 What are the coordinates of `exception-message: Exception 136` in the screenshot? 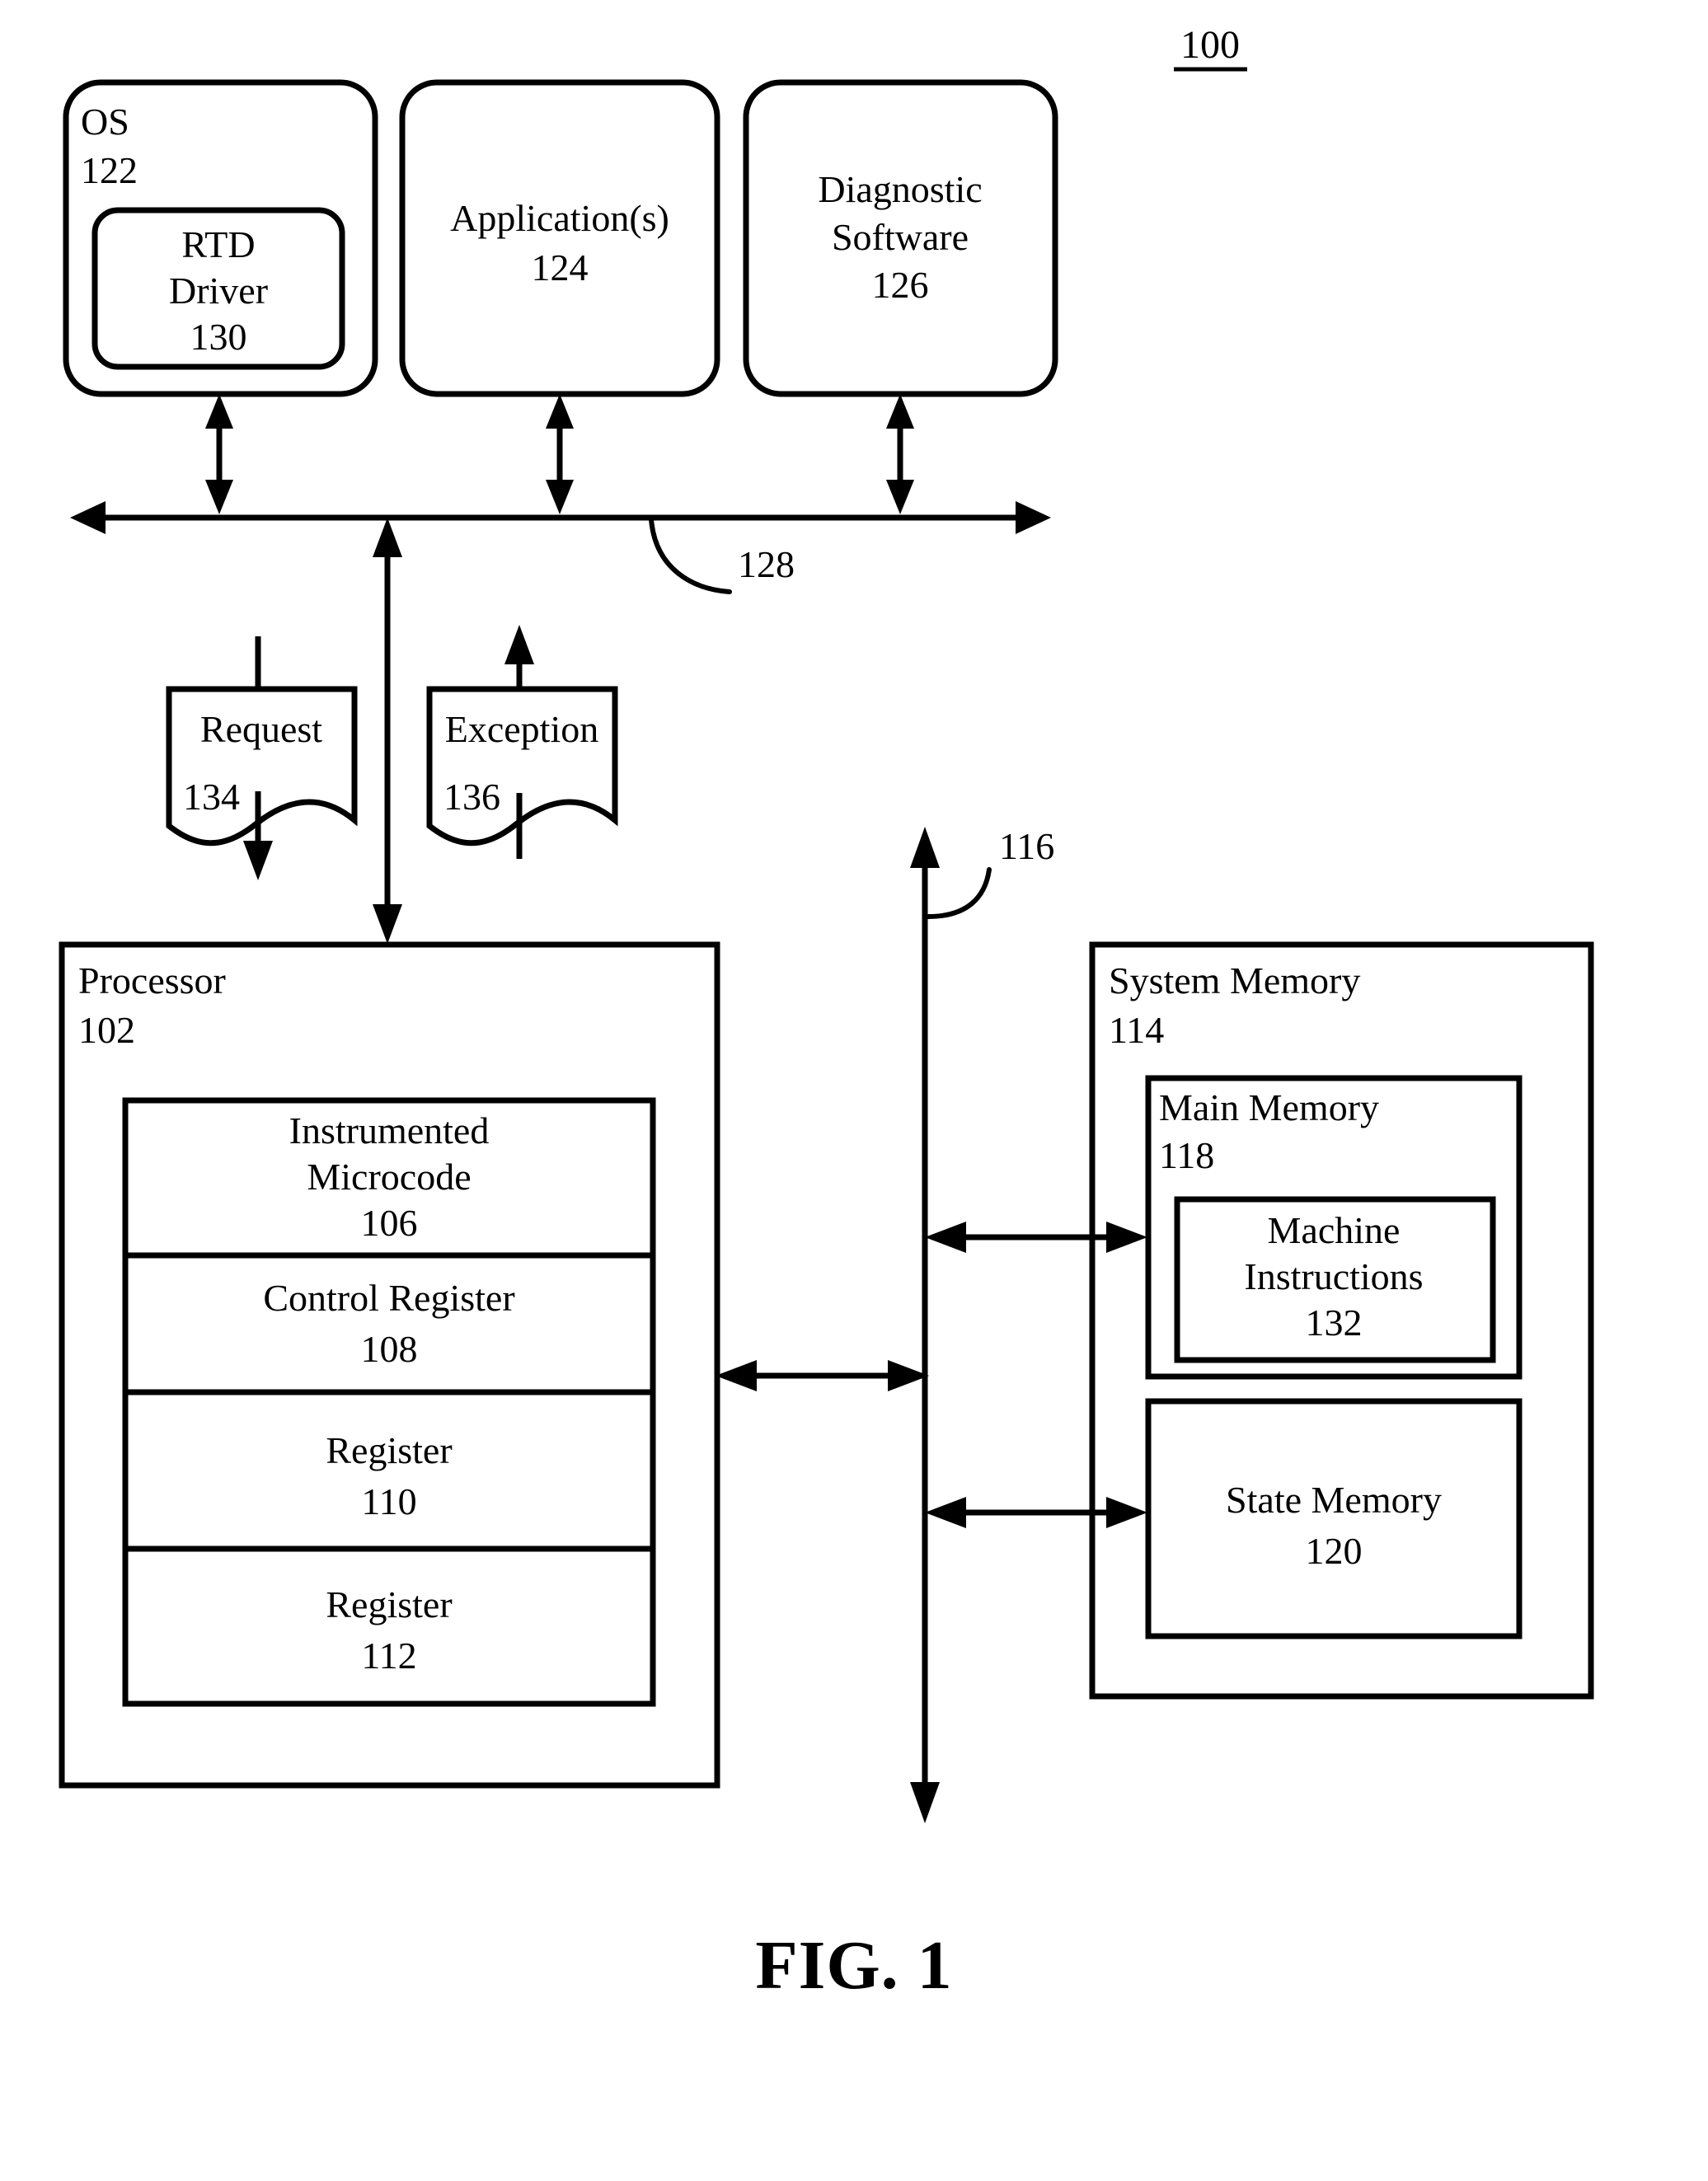 It's located at (522, 742).